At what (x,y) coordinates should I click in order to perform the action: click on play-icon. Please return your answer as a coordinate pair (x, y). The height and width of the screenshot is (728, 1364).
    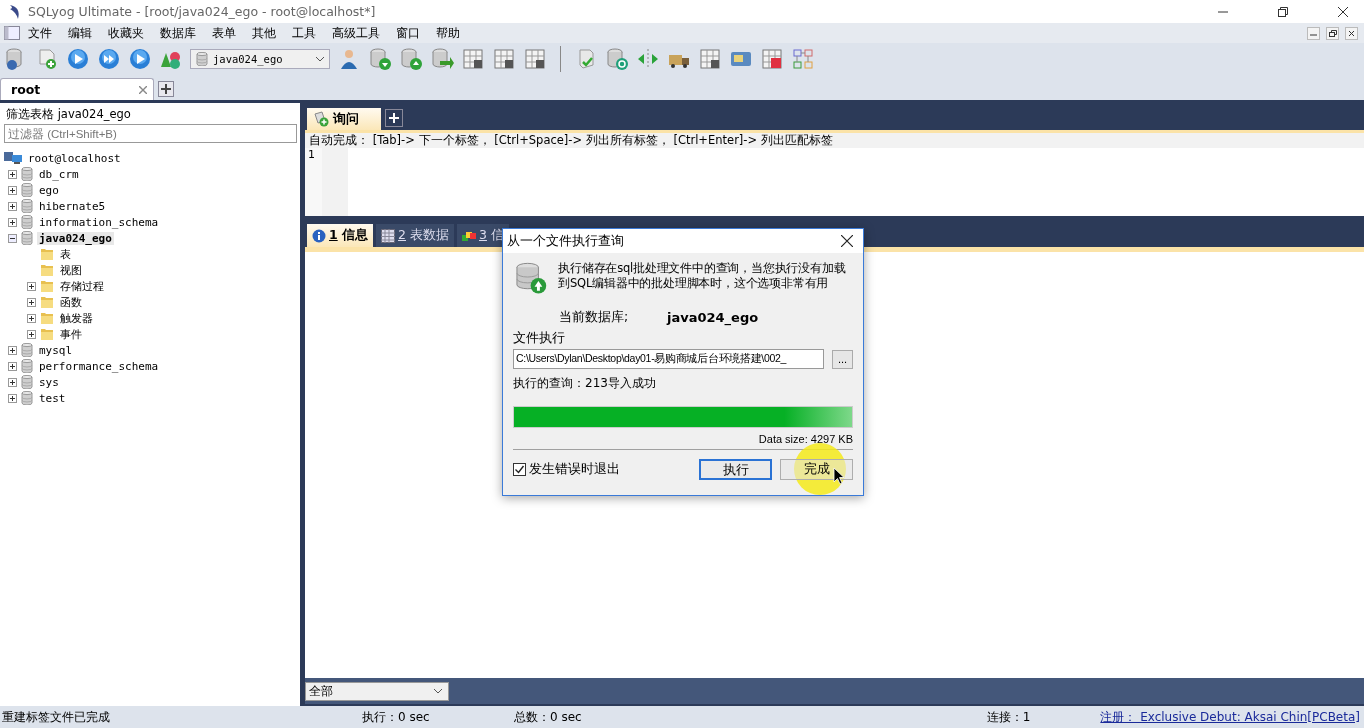
    Looking at the image, I should click on (78, 59).